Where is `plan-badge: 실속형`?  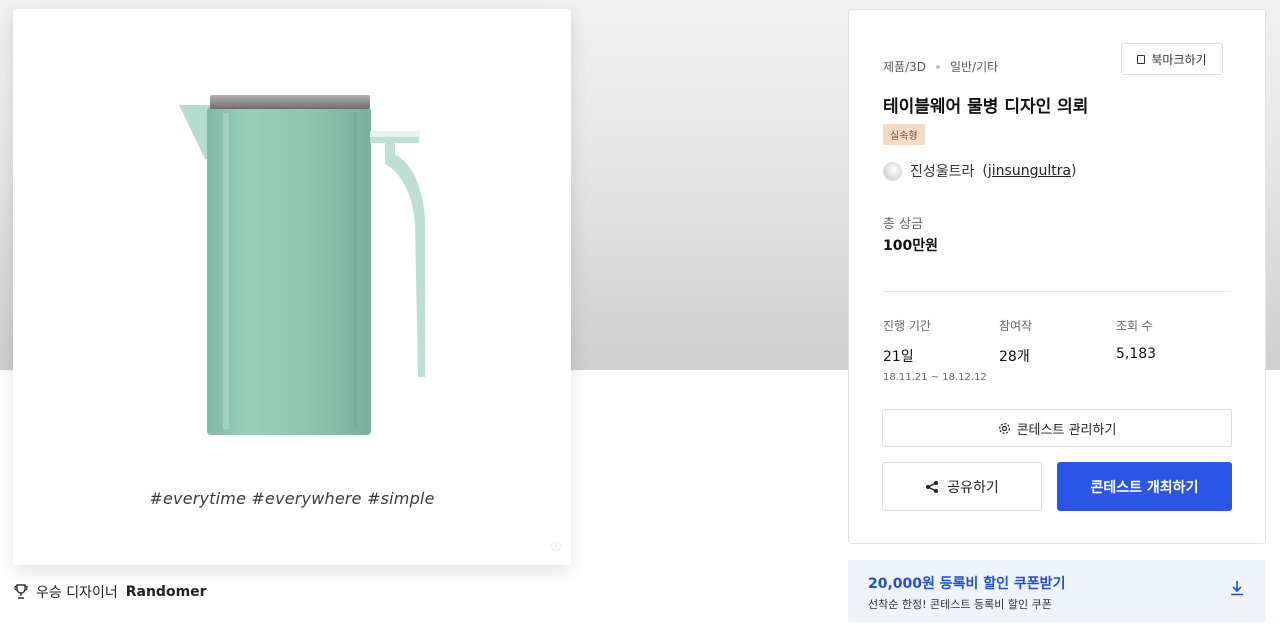 plan-badge: 실속형 is located at coordinates (904, 134).